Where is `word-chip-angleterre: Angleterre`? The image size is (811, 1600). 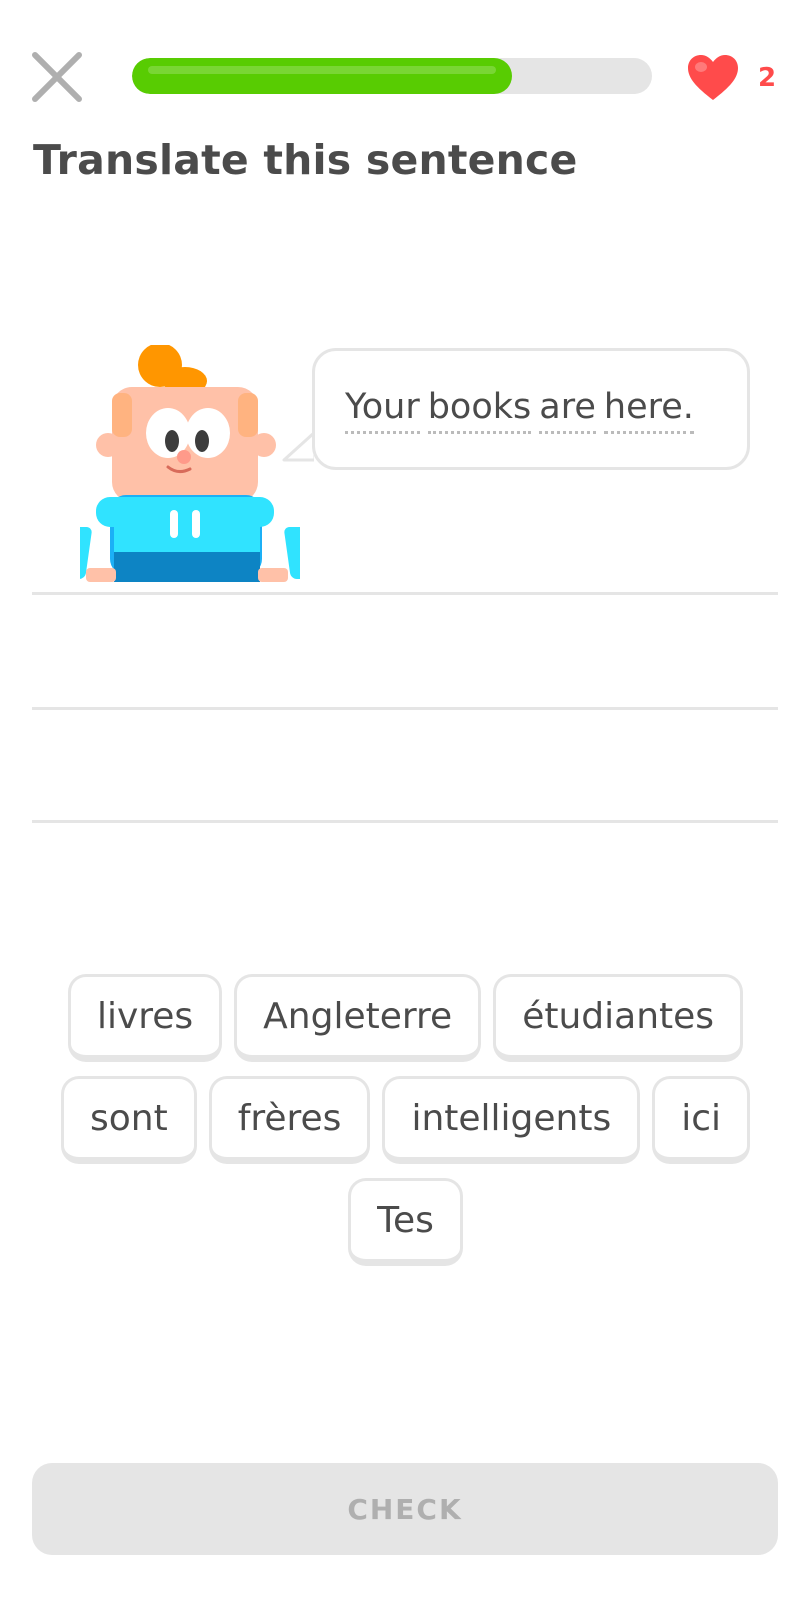
word-chip-angleterre: Angleterre is located at coordinates (358, 1018).